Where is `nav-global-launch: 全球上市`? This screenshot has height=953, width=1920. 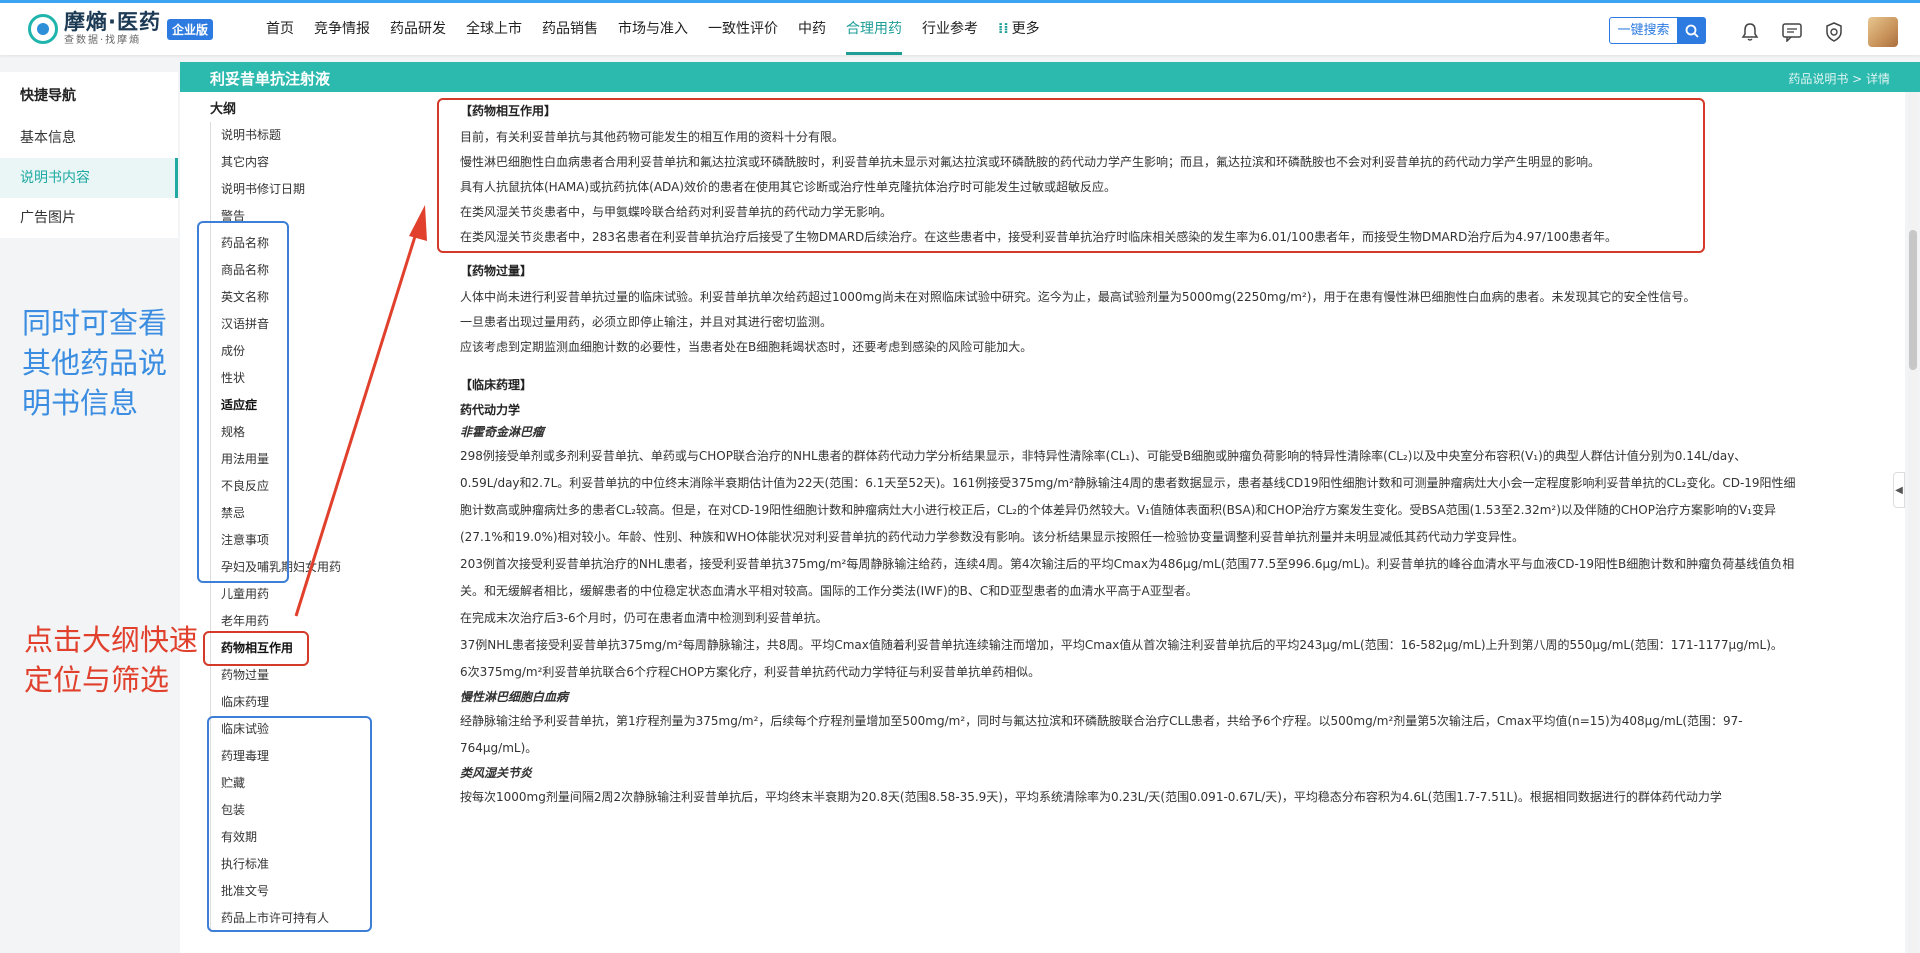 nav-global-launch: 全球上市 is located at coordinates (494, 29).